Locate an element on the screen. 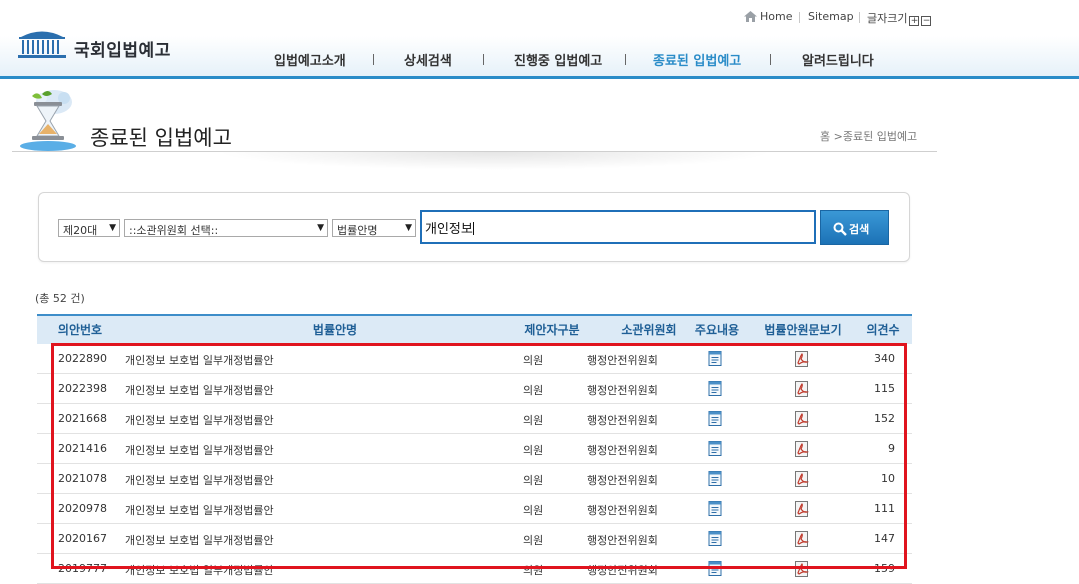  search-button: 검색 is located at coordinates (854, 227).